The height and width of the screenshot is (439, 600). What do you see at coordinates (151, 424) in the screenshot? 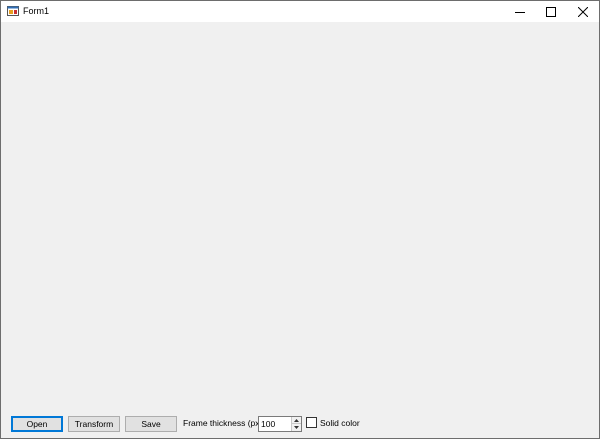
I see `save-button: Save` at bounding box center [151, 424].